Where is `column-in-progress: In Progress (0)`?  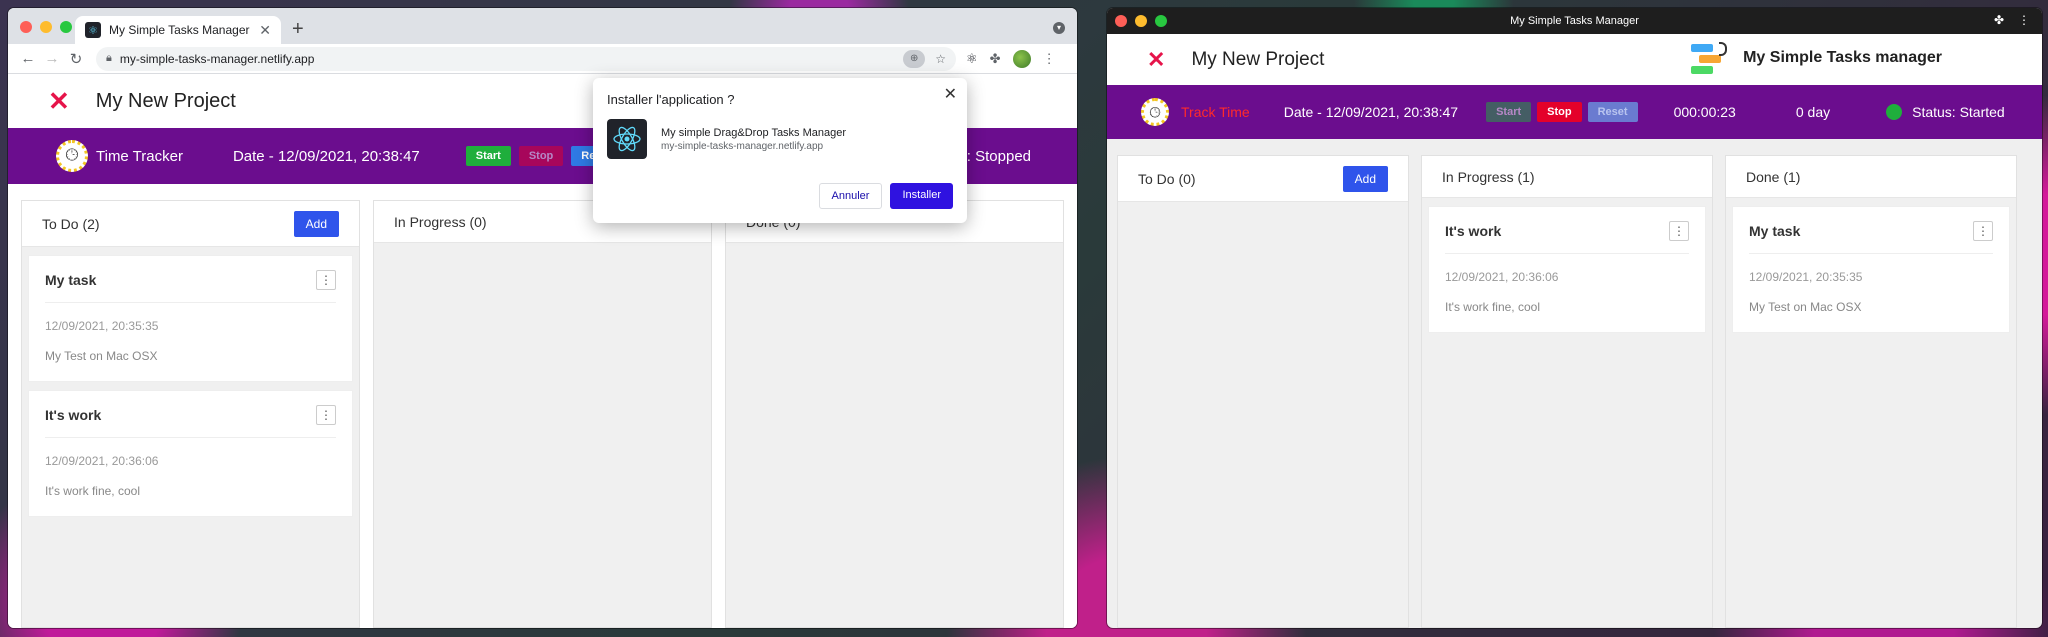 column-in-progress: In Progress (0) is located at coordinates (542, 414).